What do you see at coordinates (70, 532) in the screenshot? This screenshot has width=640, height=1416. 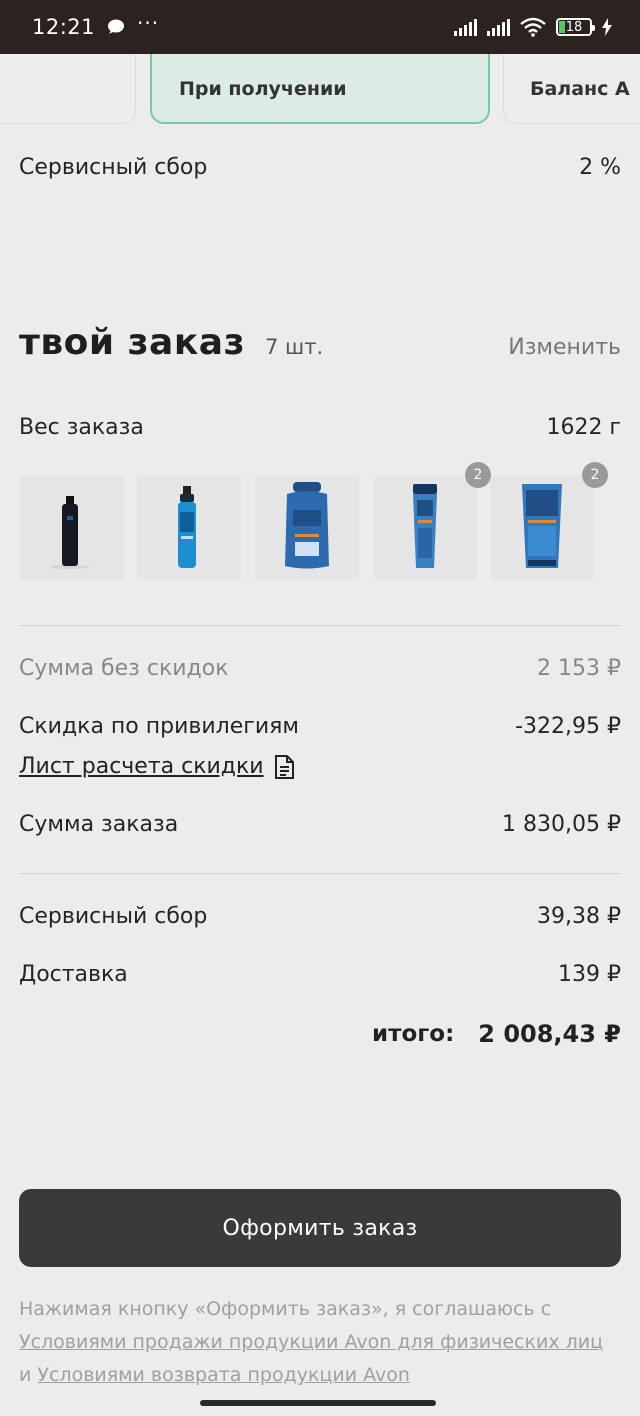 I see `black-bottle-icon` at bounding box center [70, 532].